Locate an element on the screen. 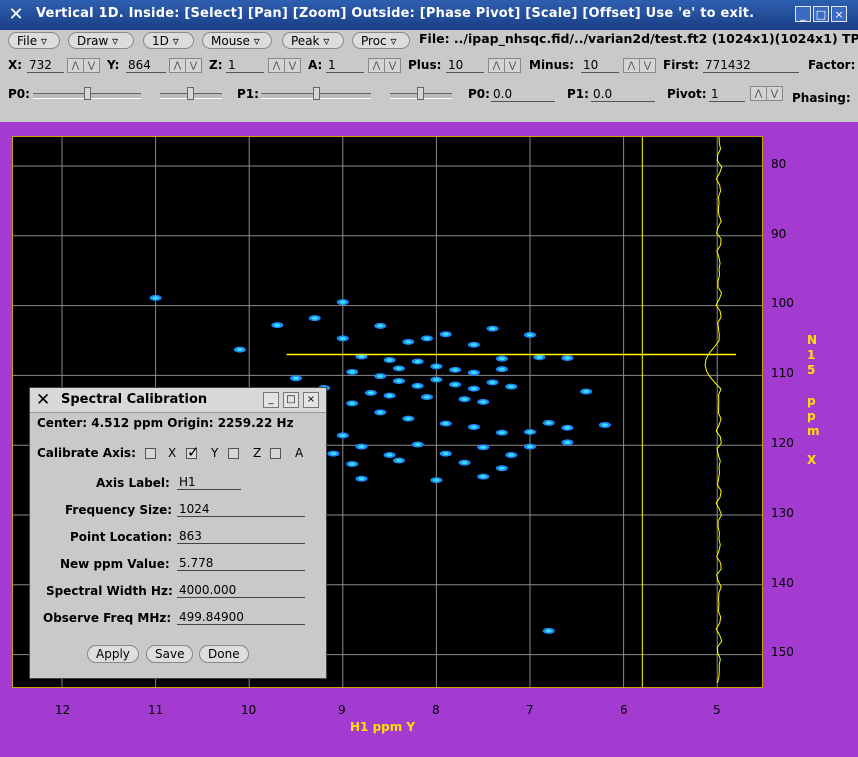 This screenshot has height=757, width=858. minimize-button: _ is located at coordinates (803, 14).